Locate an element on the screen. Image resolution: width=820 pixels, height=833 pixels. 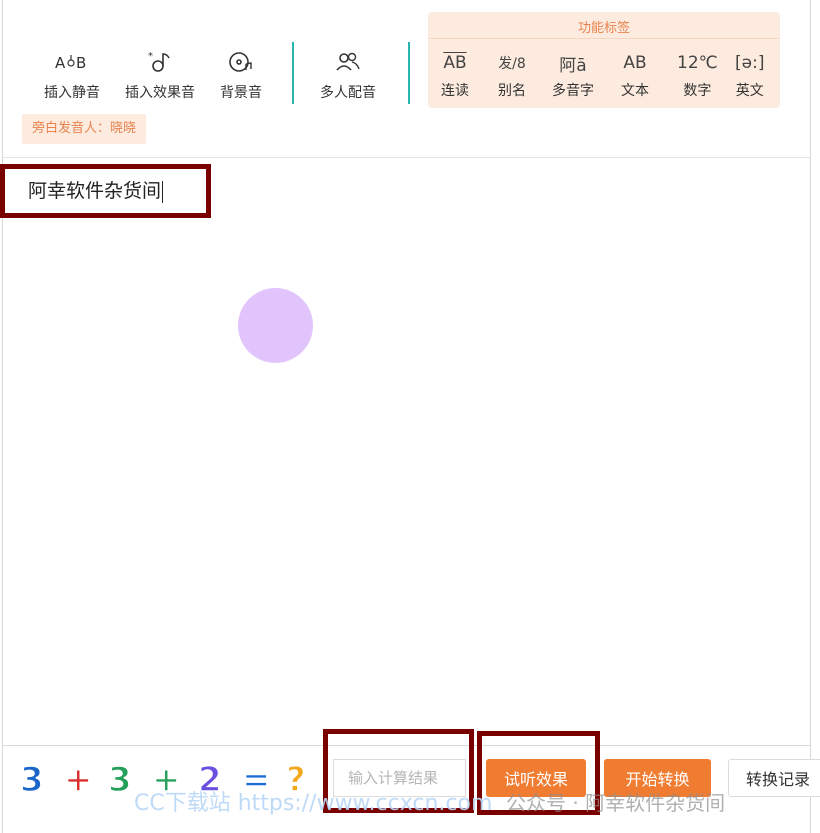
tag-english-button: [ə:] 英文 is located at coordinates (749, 74).